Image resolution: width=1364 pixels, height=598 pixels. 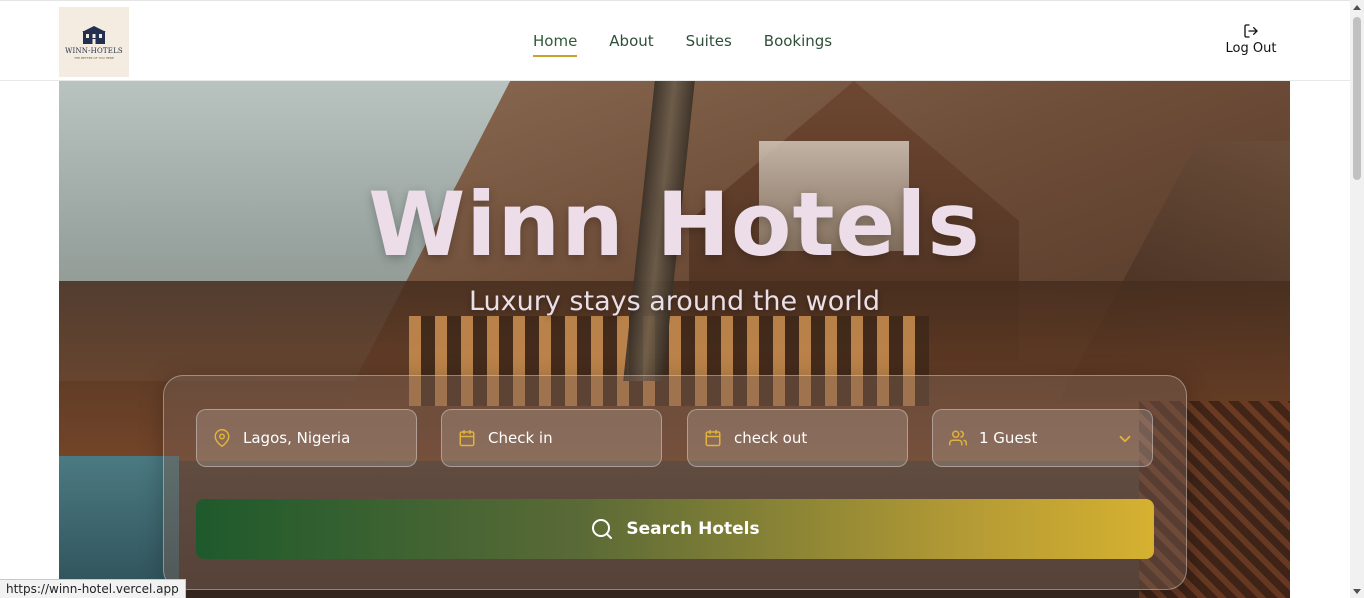 What do you see at coordinates (958, 438) in the screenshot?
I see `users-icon` at bounding box center [958, 438].